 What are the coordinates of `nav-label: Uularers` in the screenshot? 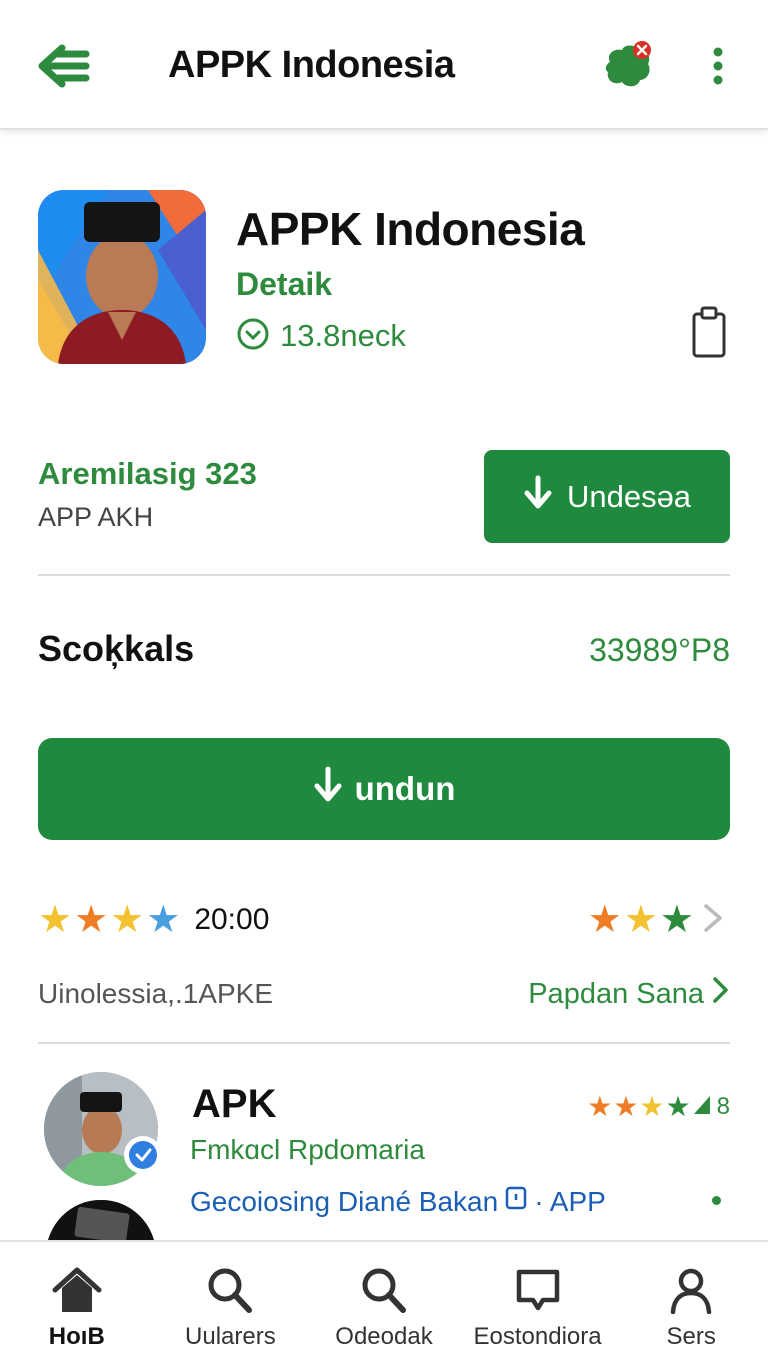 It's located at (230, 1336).